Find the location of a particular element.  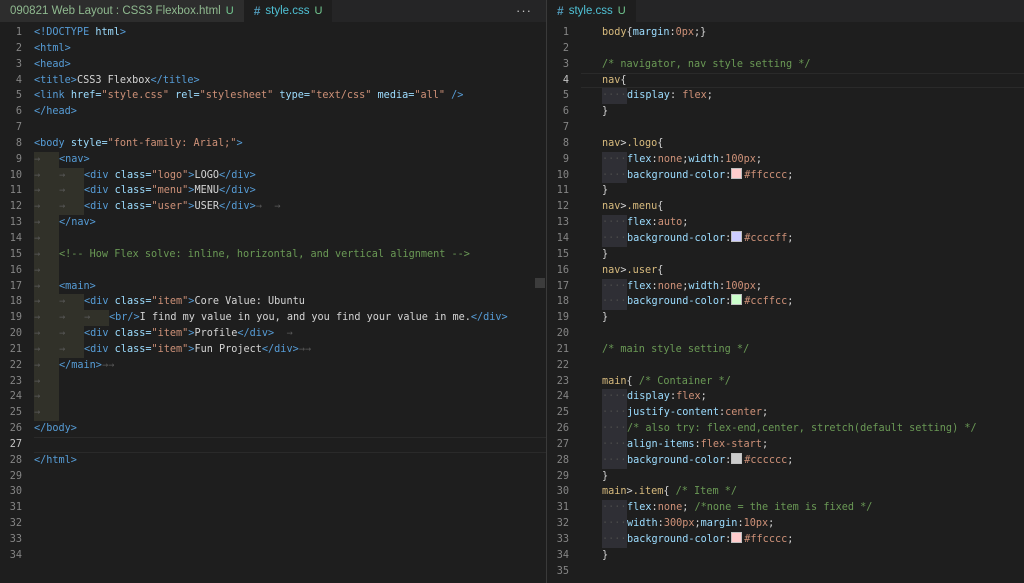

code-line: 34} is located at coordinates (785, 556).